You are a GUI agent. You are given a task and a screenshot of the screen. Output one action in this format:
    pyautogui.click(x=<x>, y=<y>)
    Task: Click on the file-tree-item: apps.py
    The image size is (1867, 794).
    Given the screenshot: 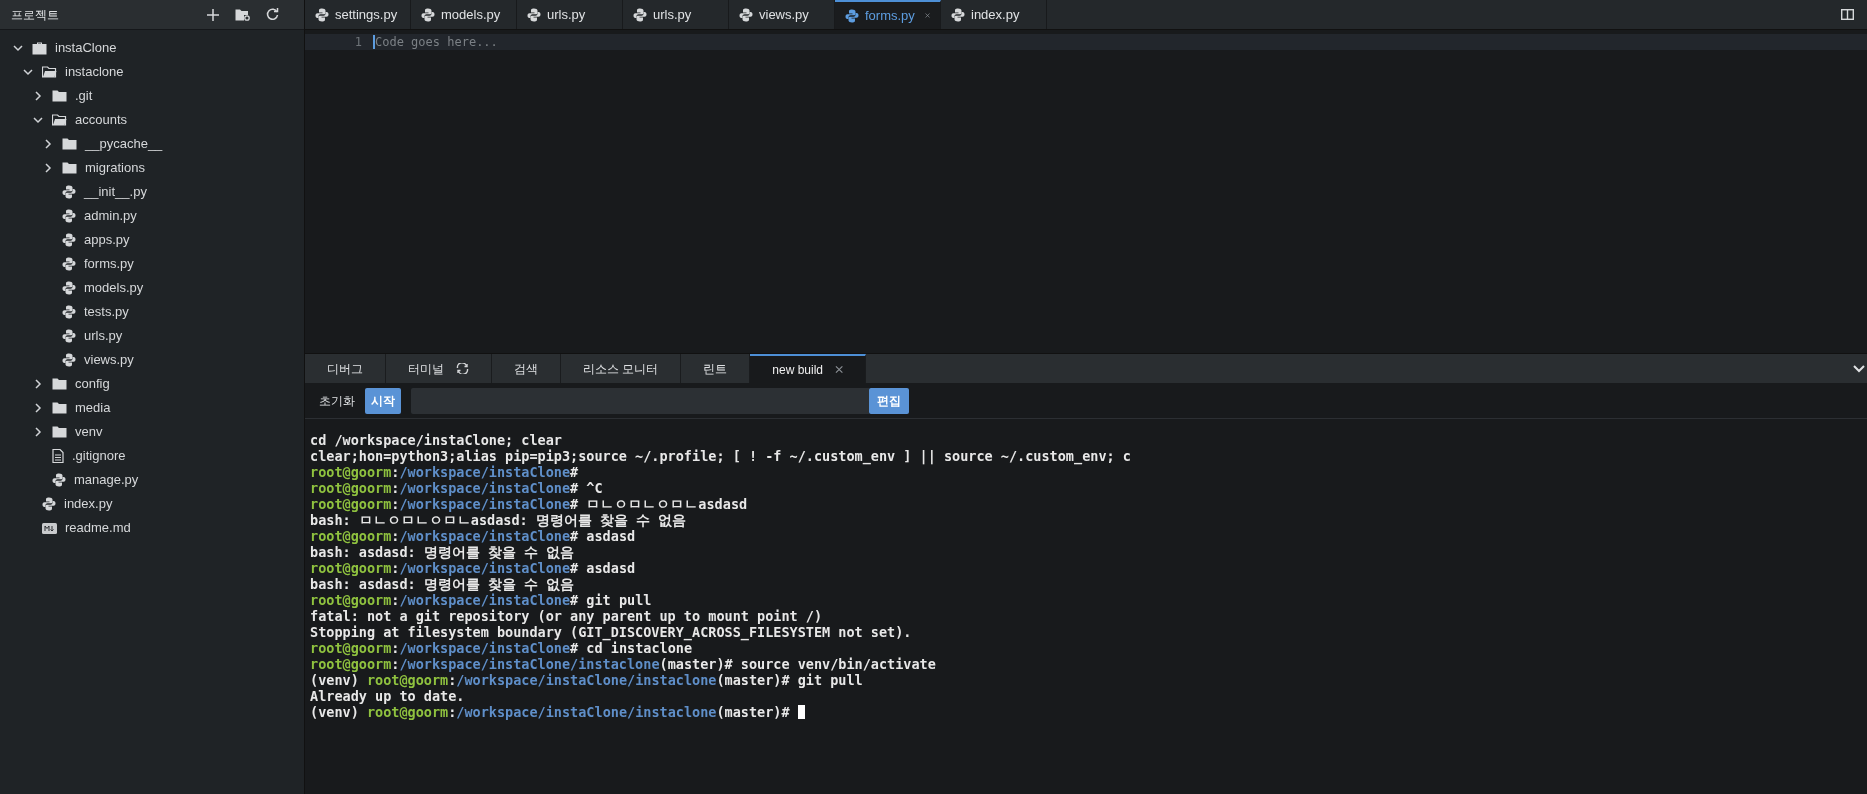 What is the action you would take?
    pyautogui.click(x=152, y=240)
    